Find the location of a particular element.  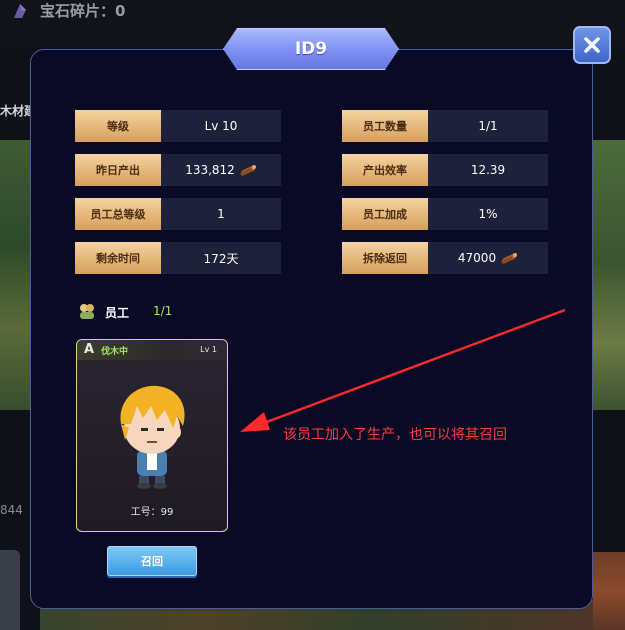

staff-card: A 伐木中 Lv 1 工号：99 is located at coordinates (152, 435).